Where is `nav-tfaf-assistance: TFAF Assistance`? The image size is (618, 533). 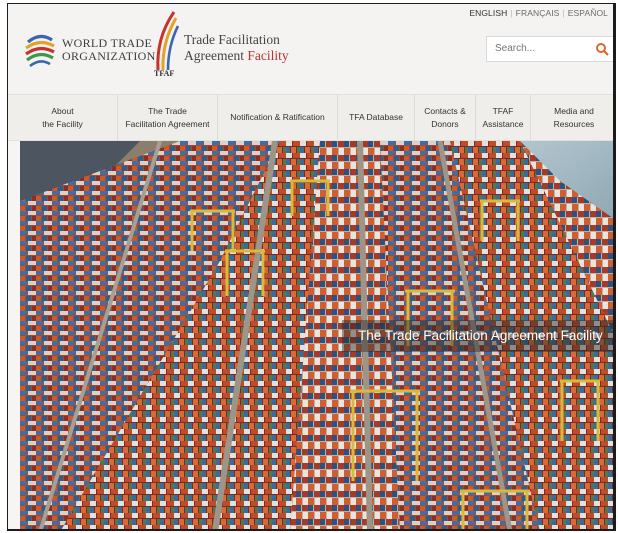 nav-tfaf-assistance: TFAF Assistance is located at coordinates (503, 117).